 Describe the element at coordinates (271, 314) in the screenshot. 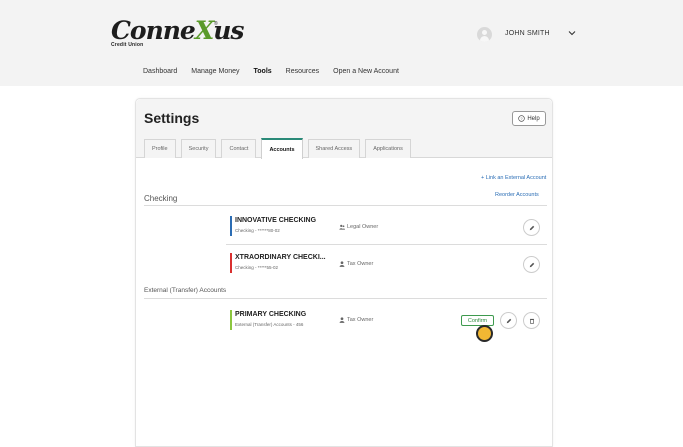

I see `account-name: PRIMARY CHECKING` at that location.